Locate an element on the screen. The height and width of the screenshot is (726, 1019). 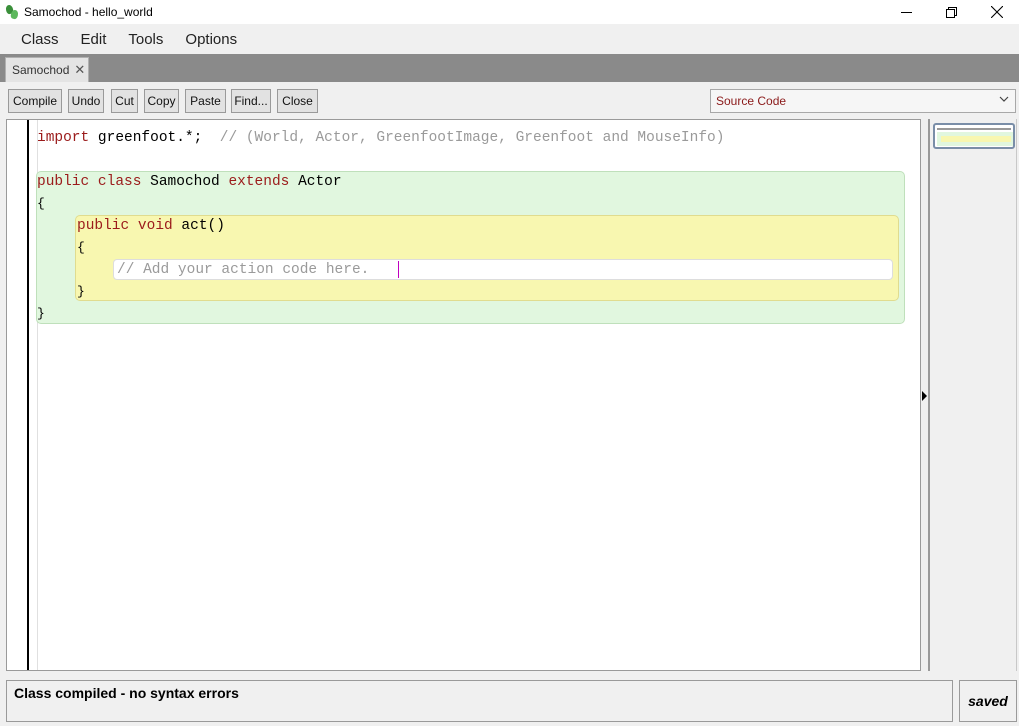
menu-class: Class is located at coordinates (40, 39).